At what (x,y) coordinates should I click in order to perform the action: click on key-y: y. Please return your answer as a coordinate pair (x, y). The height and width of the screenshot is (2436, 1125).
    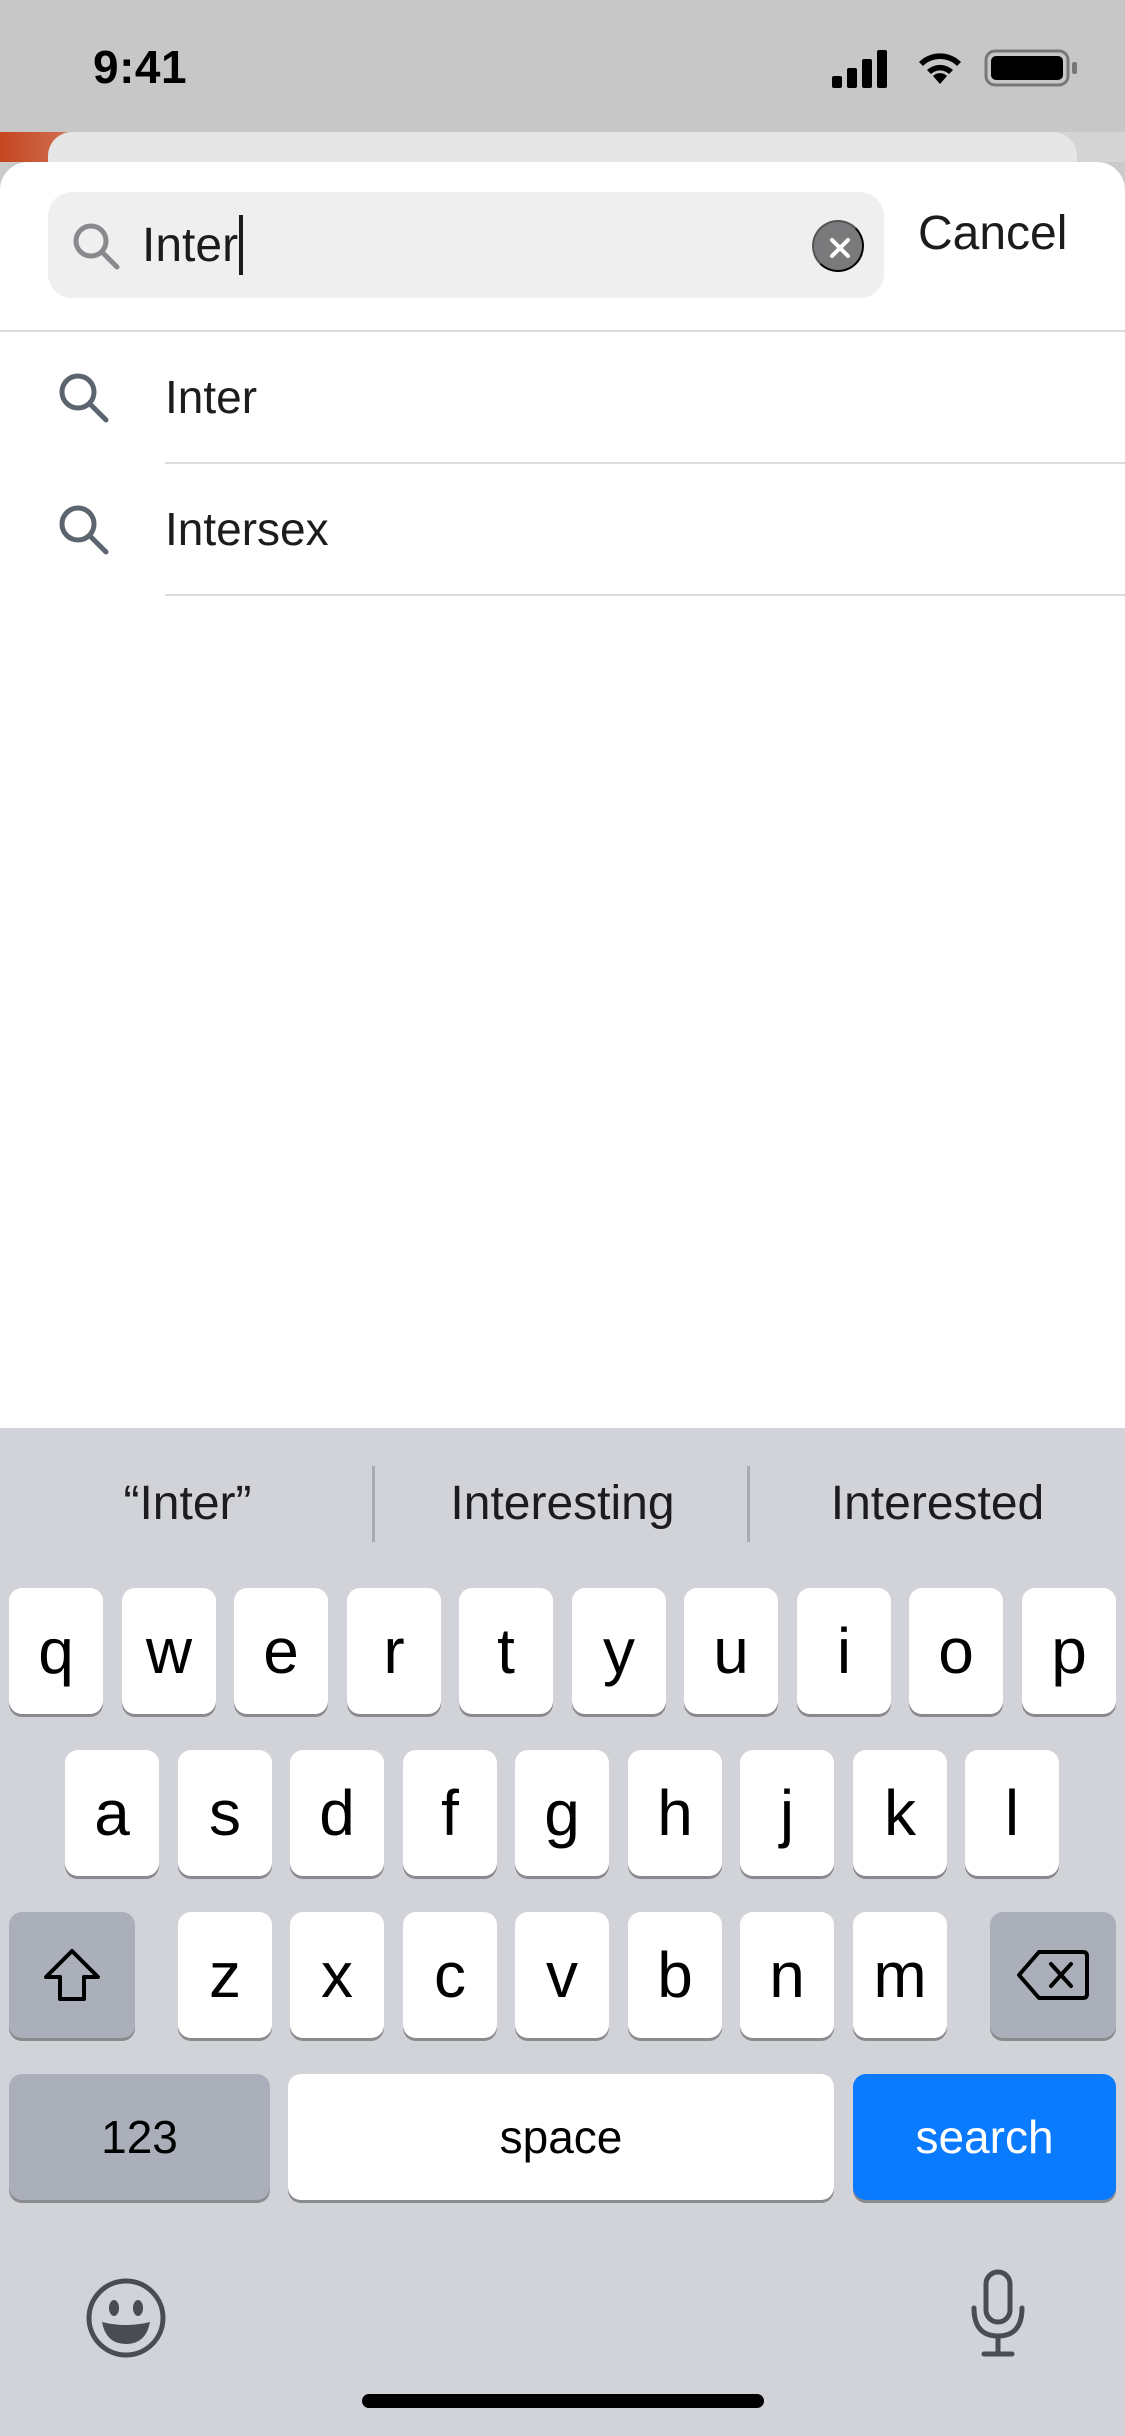
    Looking at the image, I should click on (619, 1651).